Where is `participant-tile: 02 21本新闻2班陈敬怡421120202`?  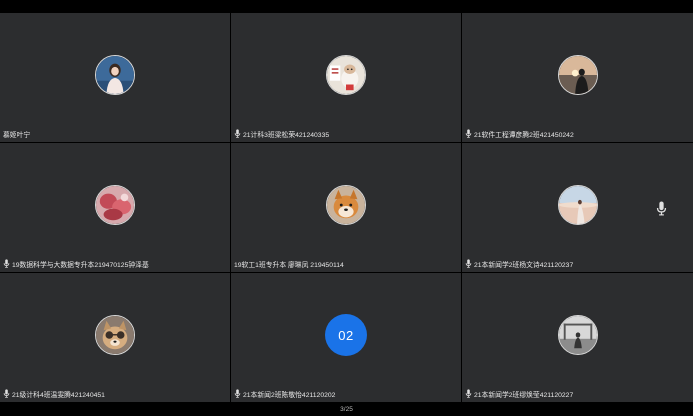
participant-tile: 02 21本新闻2班陈敬怡421120202 is located at coordinates (346, 337).